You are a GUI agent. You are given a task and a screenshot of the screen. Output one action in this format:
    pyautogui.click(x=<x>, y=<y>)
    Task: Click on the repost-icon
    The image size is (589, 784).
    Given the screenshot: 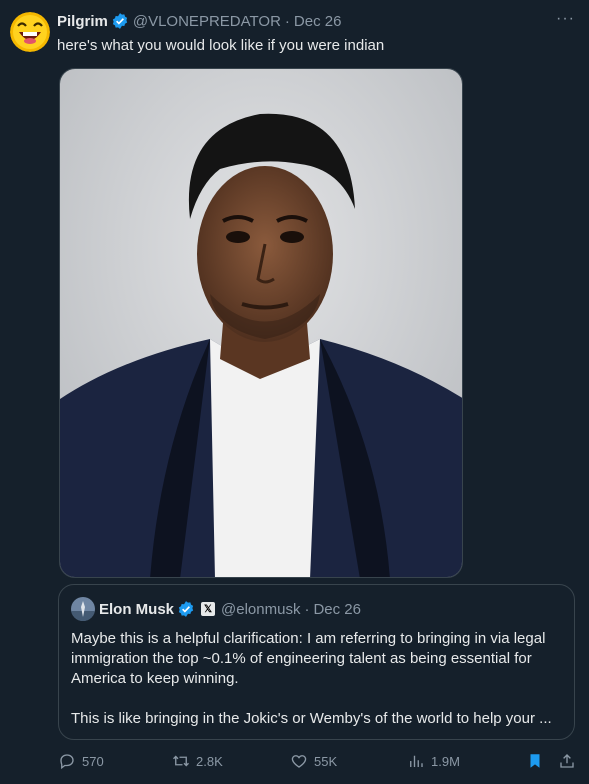 What is the action you would take?
    pyautogui.click(x=181, y=761)
    